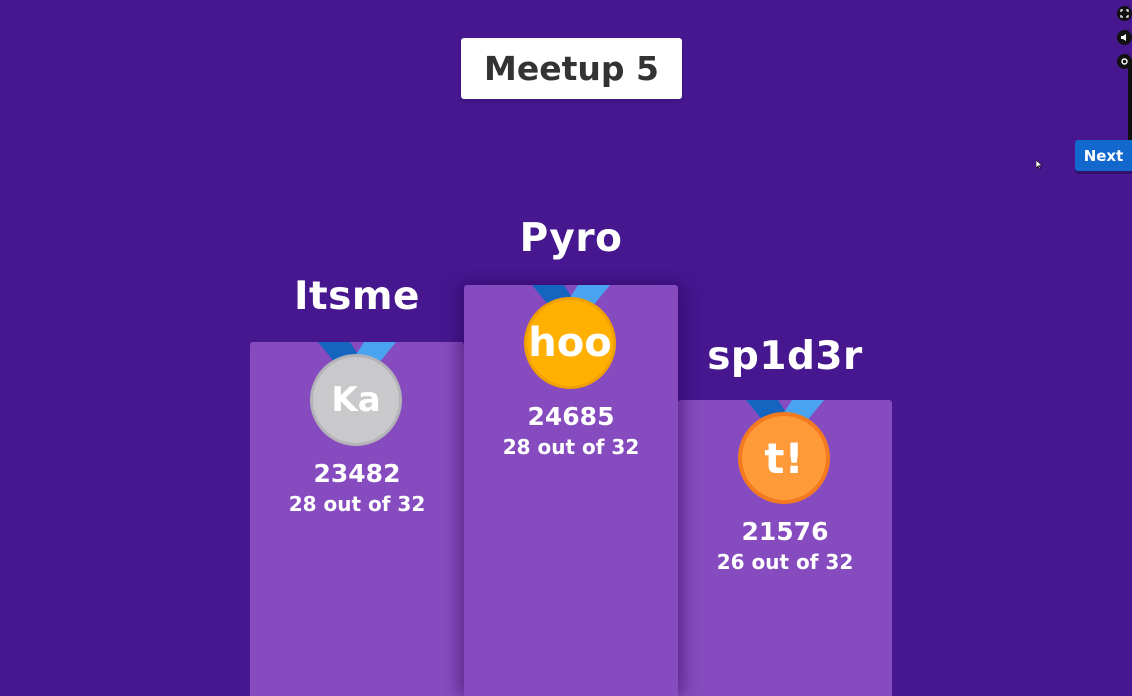 This screenshot has width=1132, height=696. What do you see at coordinates (571, 447) in the screenshot?
I see `first-place-correct: 28 out of 32` at bounding box center [571, 447].